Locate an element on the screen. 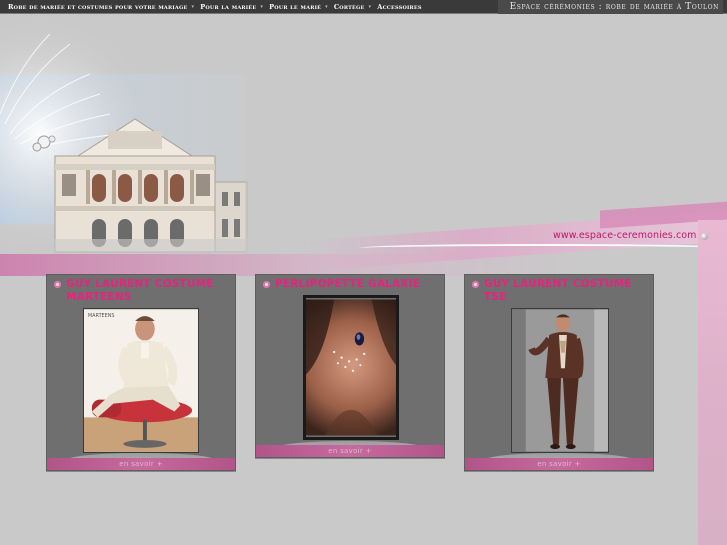 This screenshot has width=727, height=545. product-image-galaxie-necklace is located at coordinates (351, 367).